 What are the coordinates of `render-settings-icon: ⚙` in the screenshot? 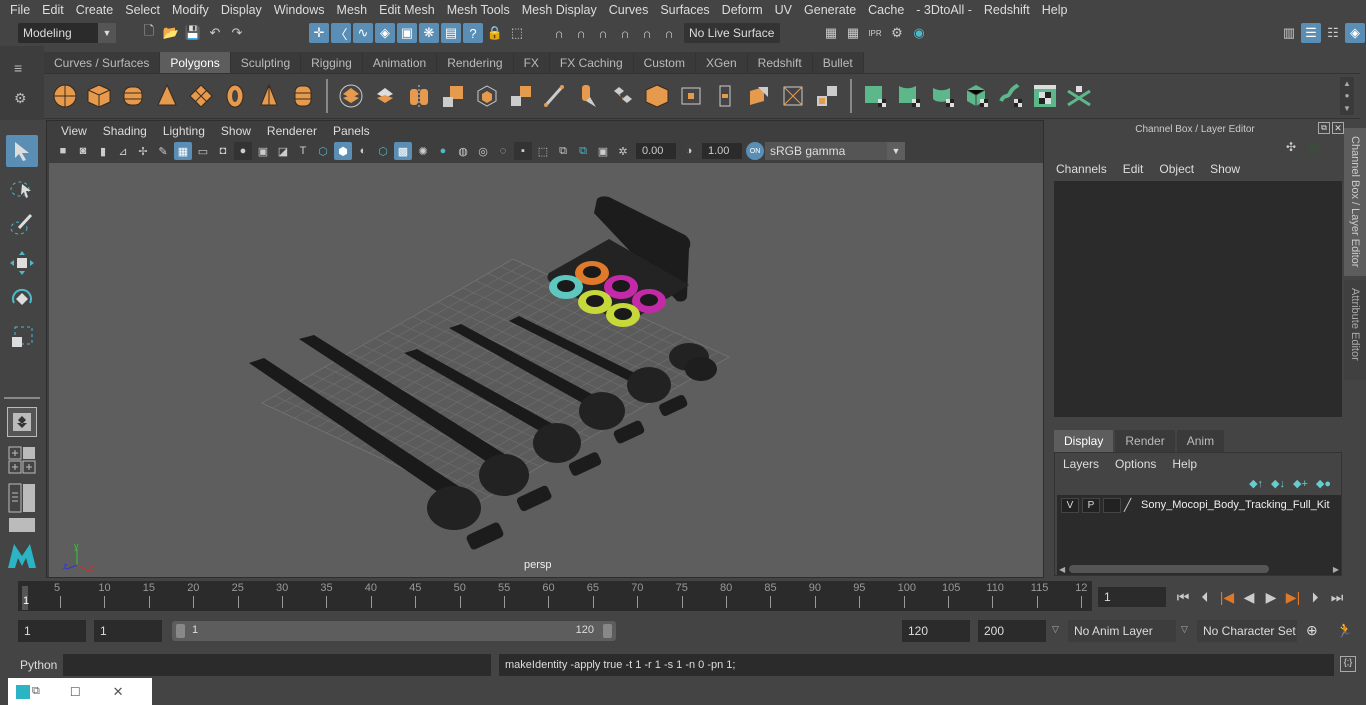 It's located at (897, 33).